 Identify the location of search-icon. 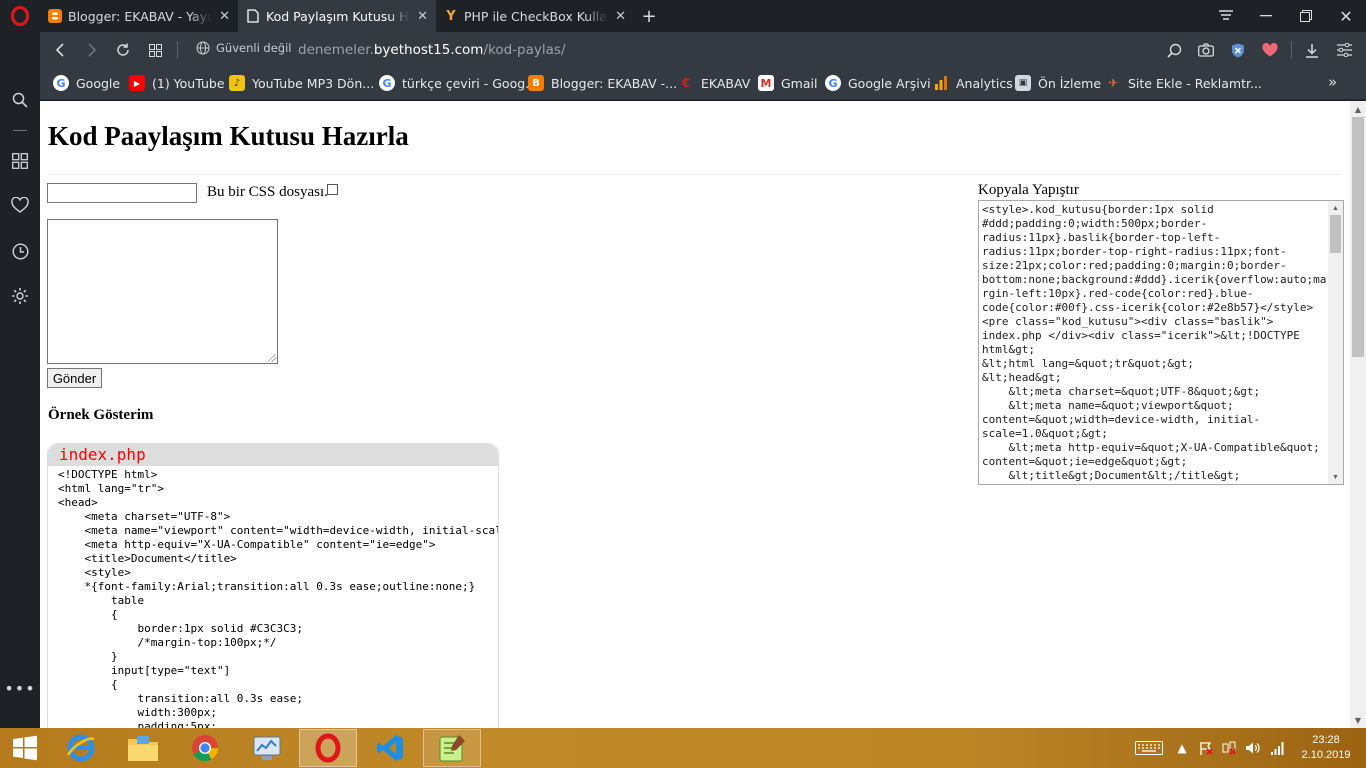
(20, 100).